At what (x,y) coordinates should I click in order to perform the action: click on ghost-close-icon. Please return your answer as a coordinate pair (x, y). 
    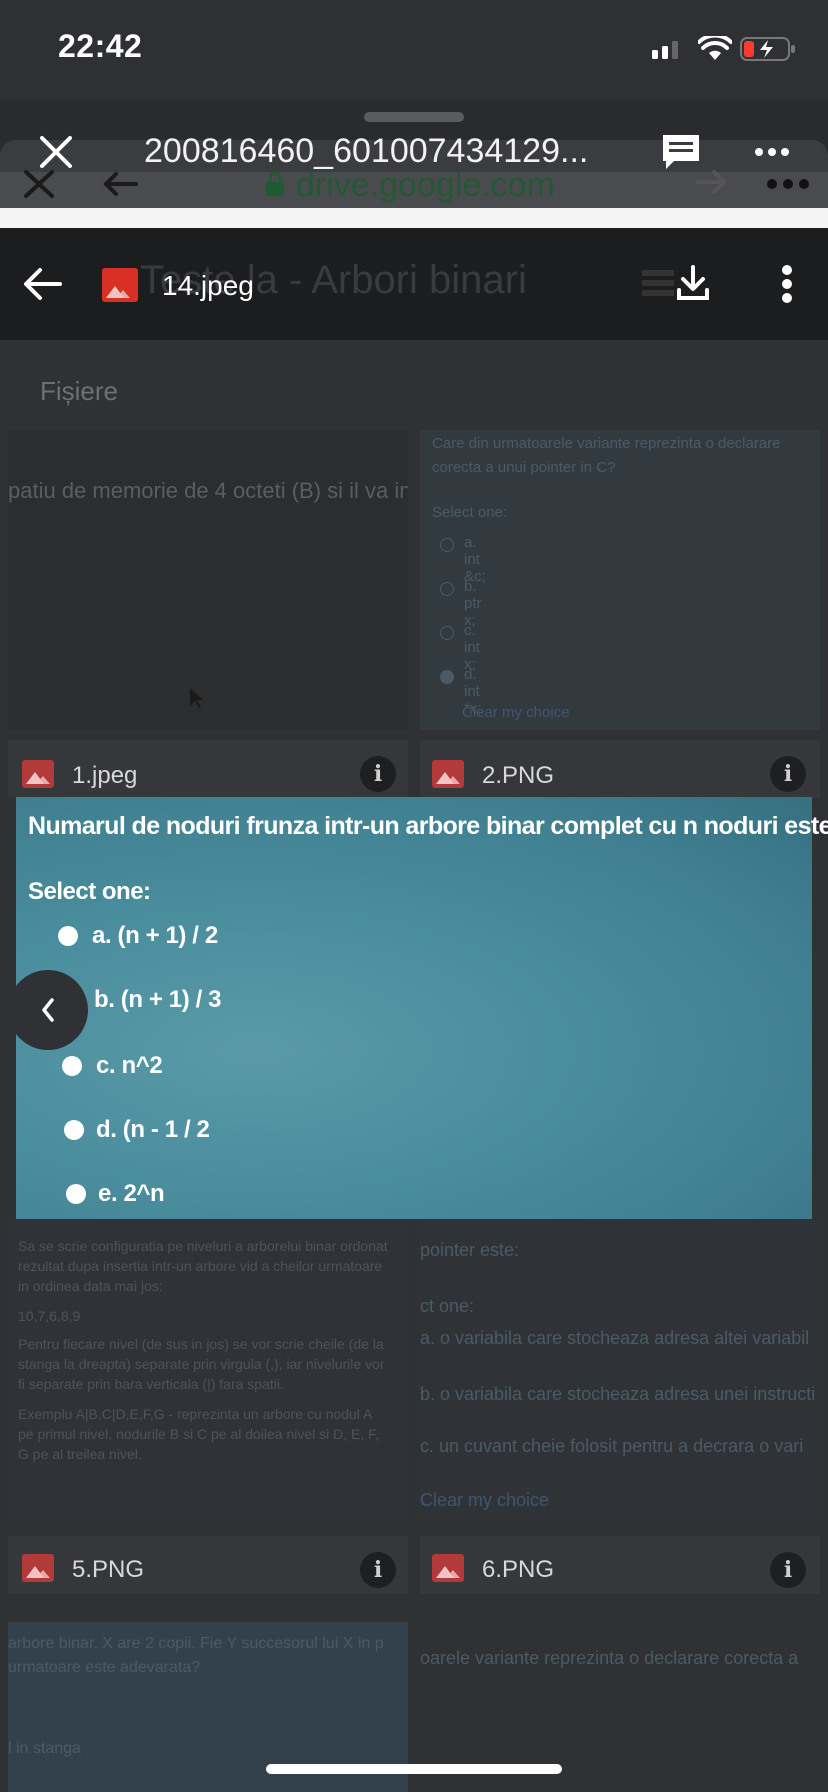
    Looking at the image, I should click on (39, 184).